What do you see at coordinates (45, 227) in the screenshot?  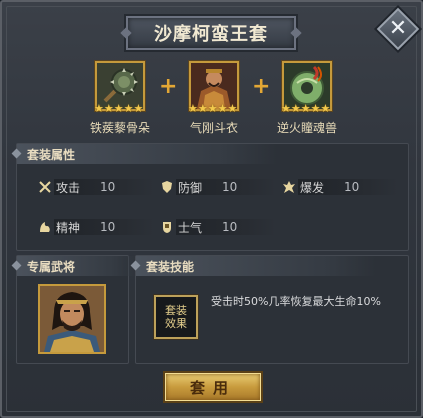 I see `spirit-icon` at bounding box center [45, 227].